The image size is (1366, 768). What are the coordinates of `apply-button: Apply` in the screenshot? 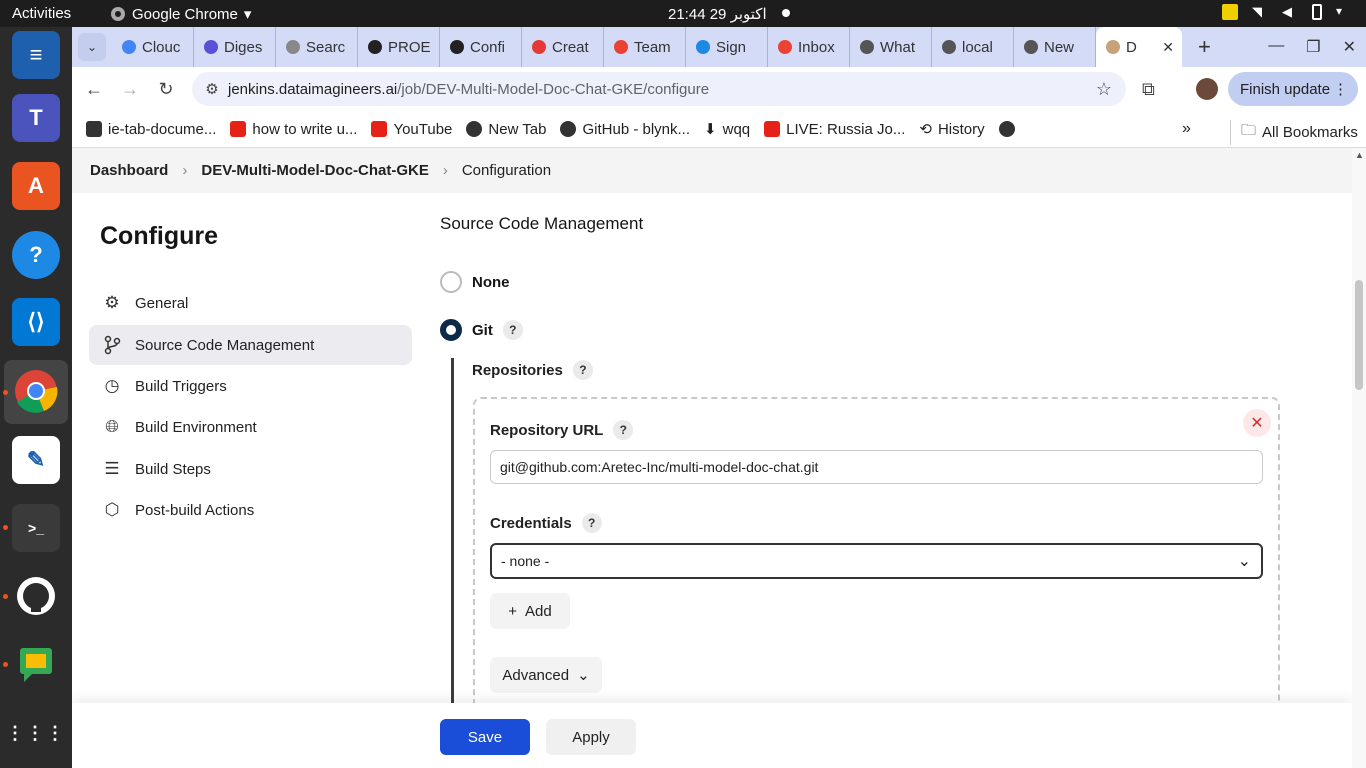 It's located at (591, 737).